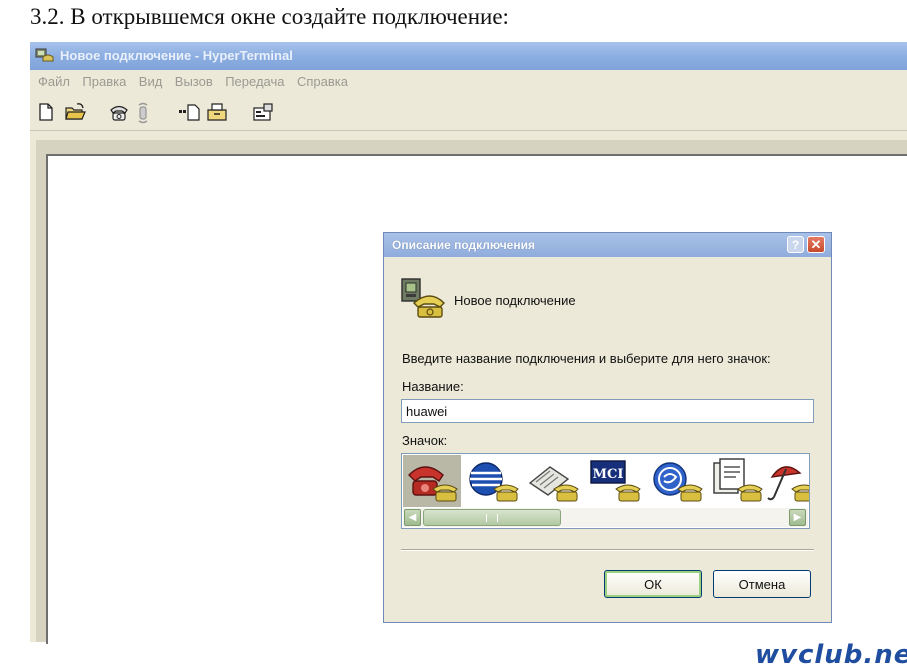  I want to click on properties-icon, so click(263, 112).